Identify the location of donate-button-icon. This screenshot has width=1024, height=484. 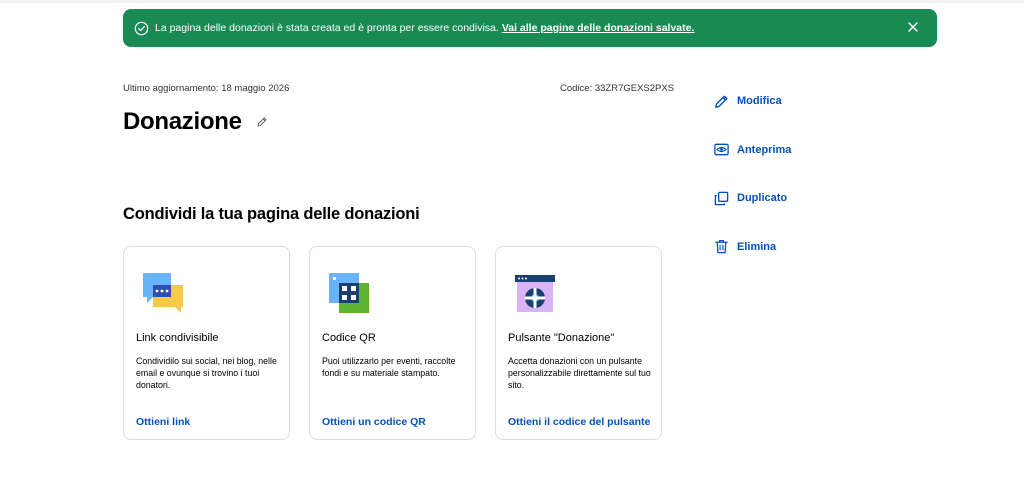
(535, 293).